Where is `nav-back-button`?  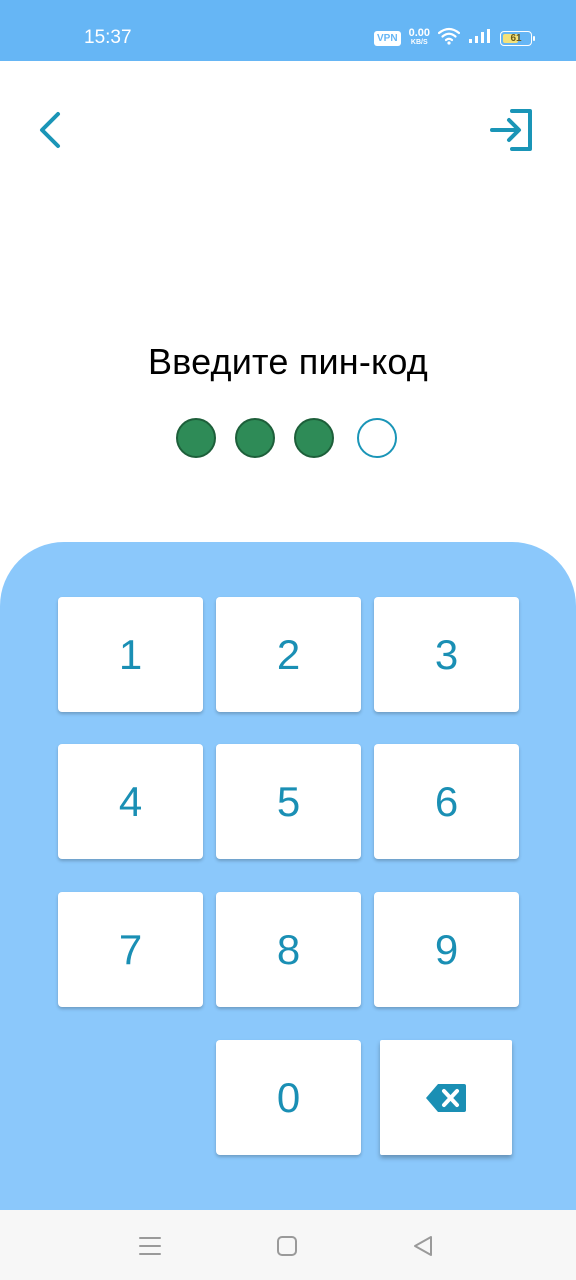 nav-back-button is located at coordinates (424, 1246).